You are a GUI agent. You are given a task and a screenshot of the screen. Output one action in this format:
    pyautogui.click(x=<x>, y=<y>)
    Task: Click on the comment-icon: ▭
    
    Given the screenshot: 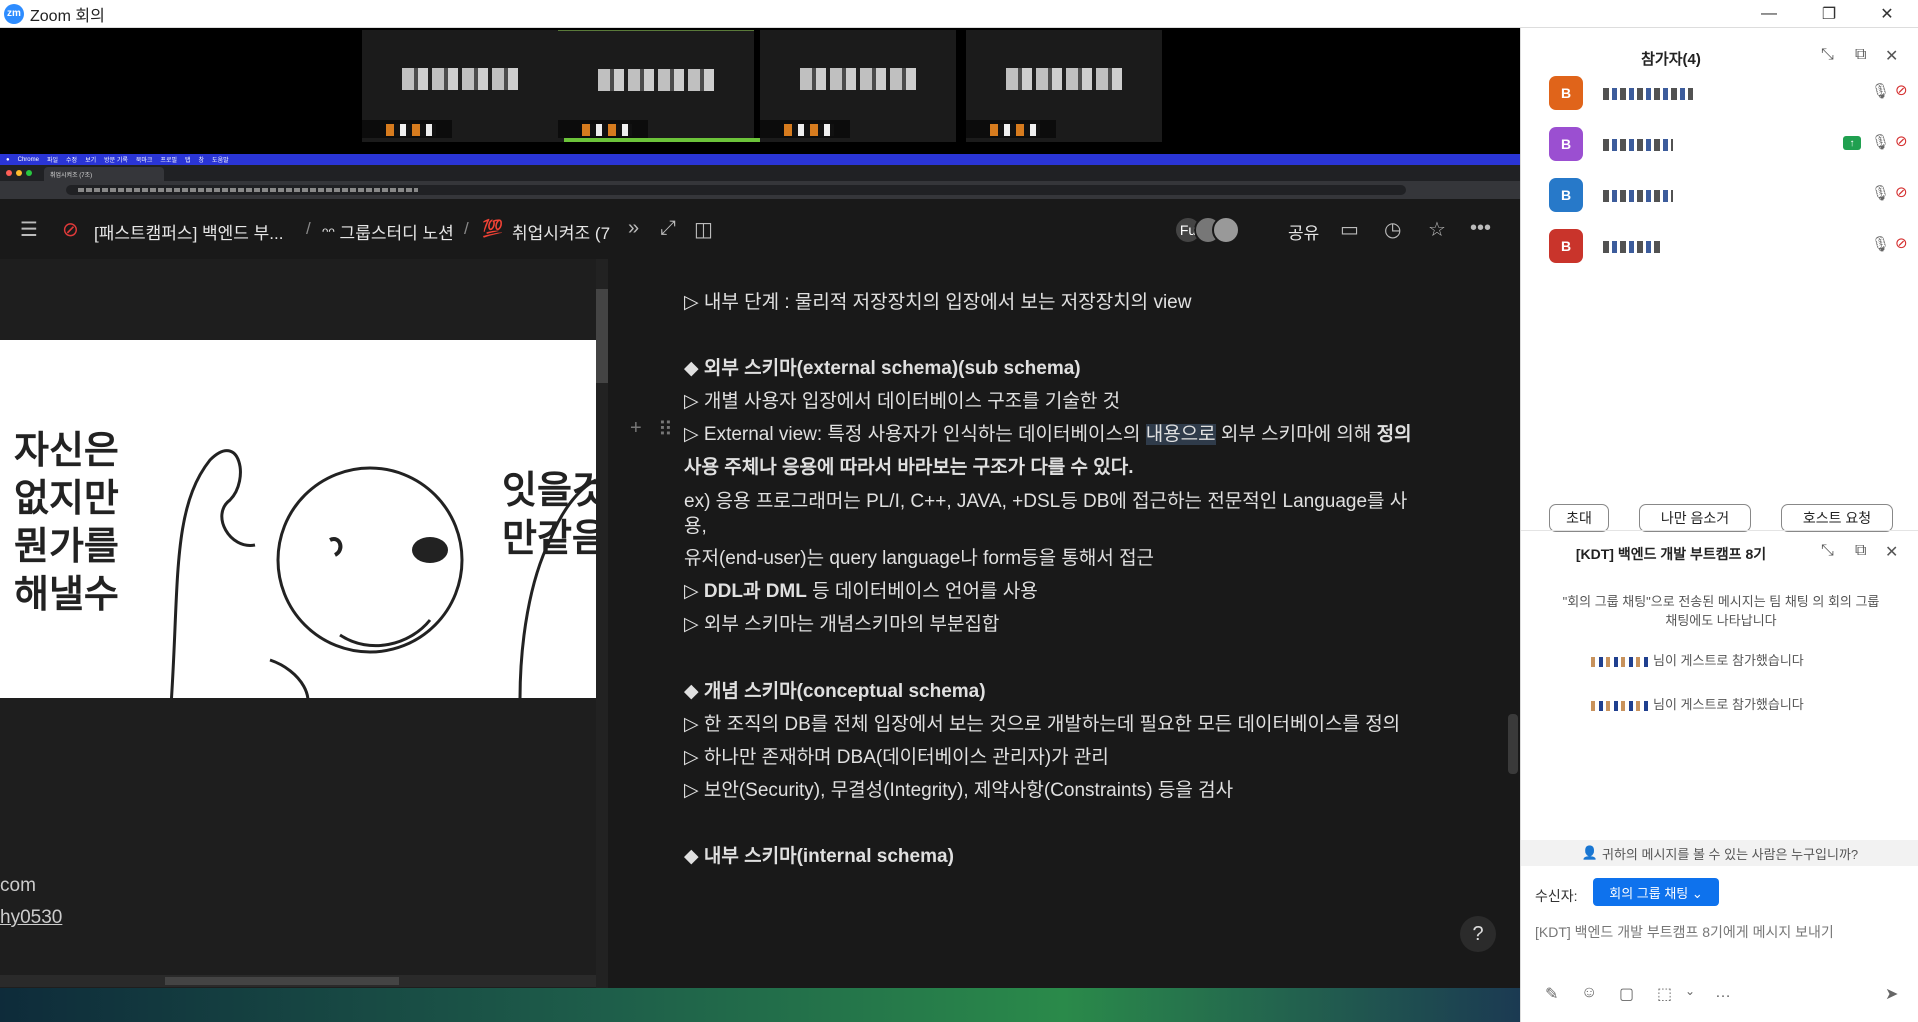 What is the action you would take?
    pyautogui.click(x=1349, y=230)
    